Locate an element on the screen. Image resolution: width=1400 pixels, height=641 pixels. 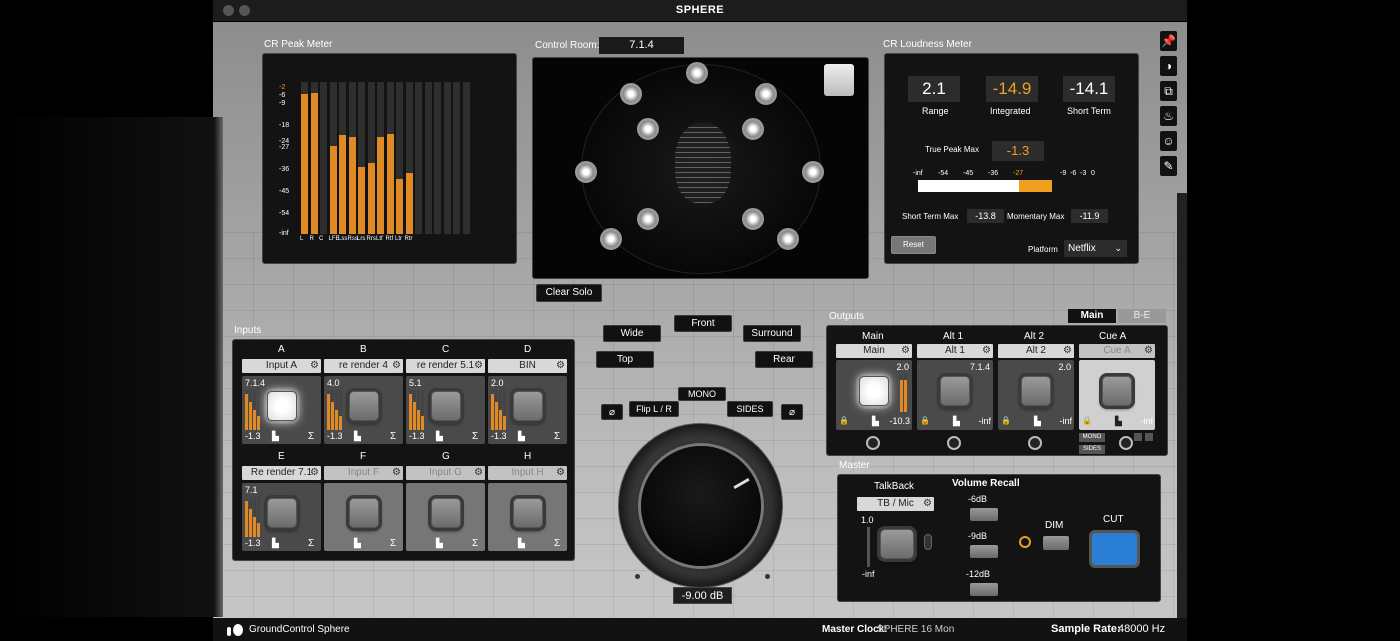
platform-select: Netflix ⌄ is located at coordinates (1095, 248).